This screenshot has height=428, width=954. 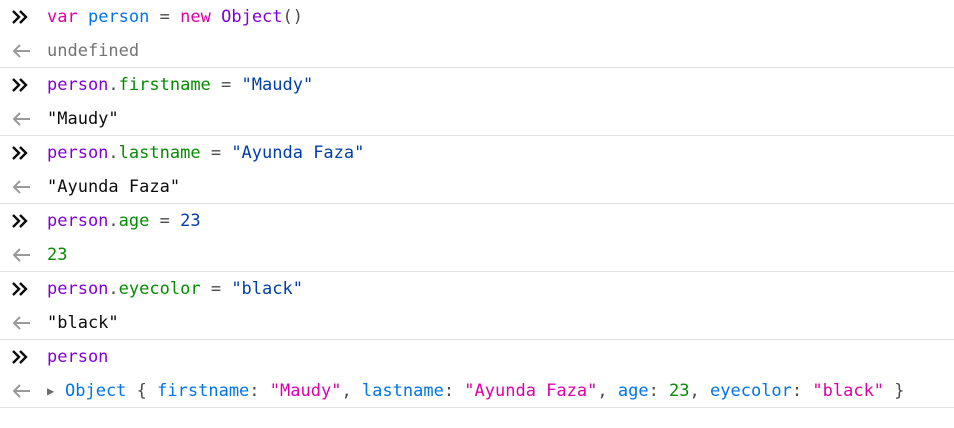 I want to click on result-value: "black", so click(x=83, y=322).